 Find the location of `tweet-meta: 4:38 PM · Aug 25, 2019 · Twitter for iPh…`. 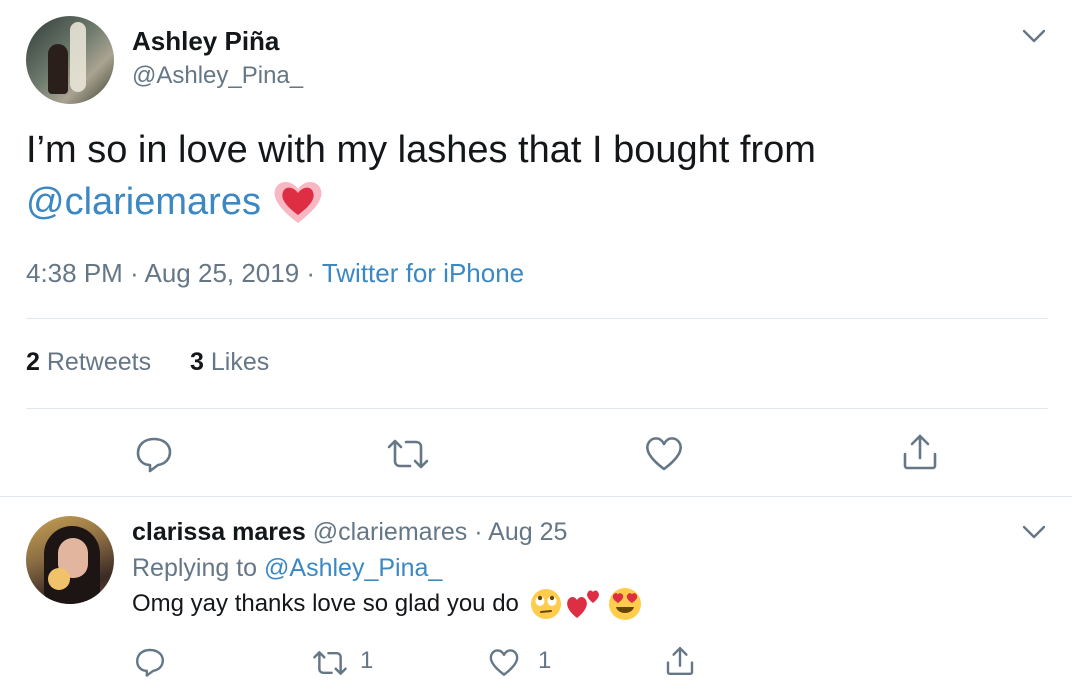

tweet-meta: 4:38 PM · Aug 25, 2019 · Twitter for iPh… is located at coordinates (275, 273).